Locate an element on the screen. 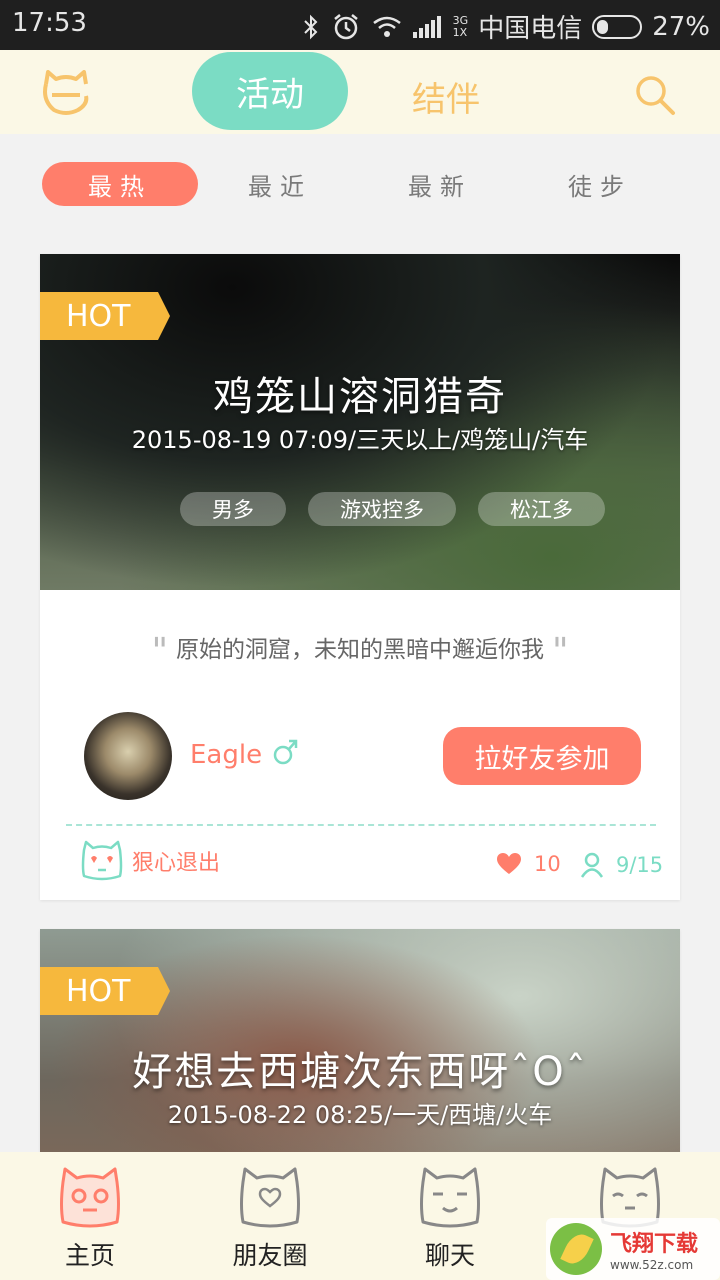 Image resolution: width=720 pixels, height=1280 pixels. filter-hiking: 徒步 is located at coordinates (600, 184).